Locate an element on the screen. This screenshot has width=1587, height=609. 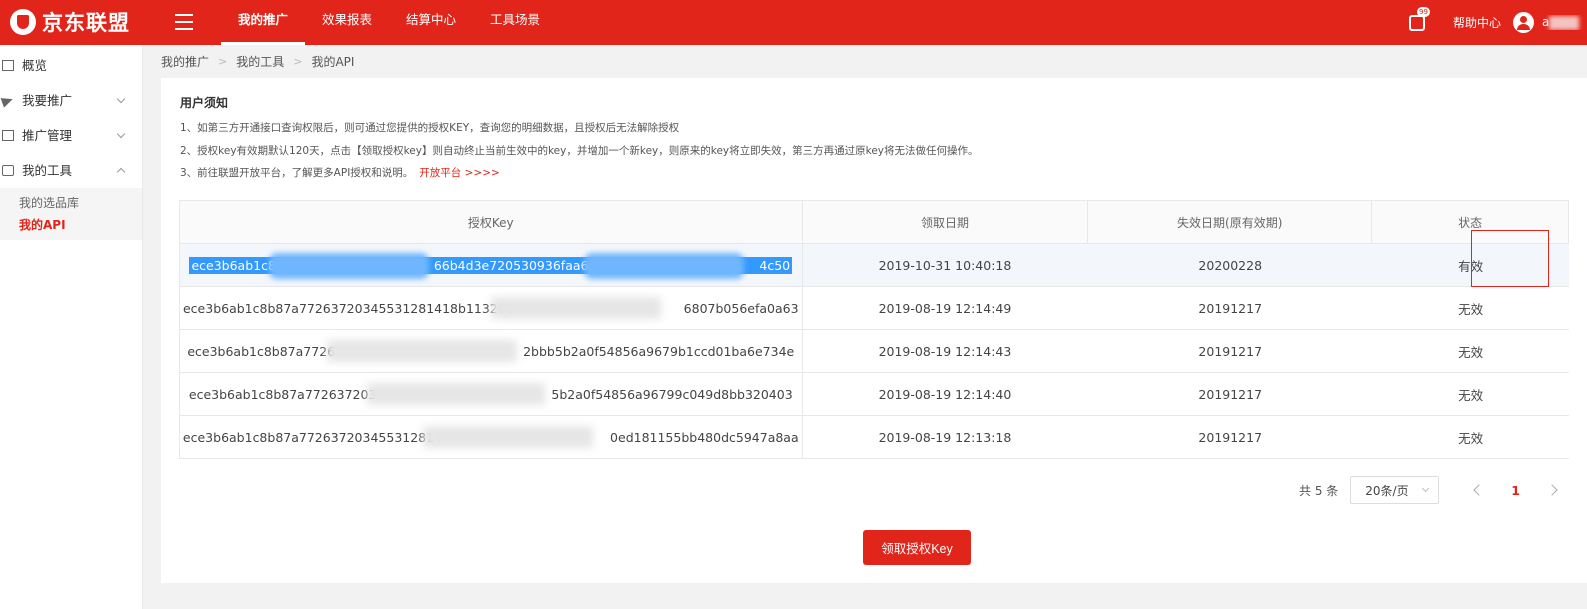
username: a is located at coordinates (1564, 22).